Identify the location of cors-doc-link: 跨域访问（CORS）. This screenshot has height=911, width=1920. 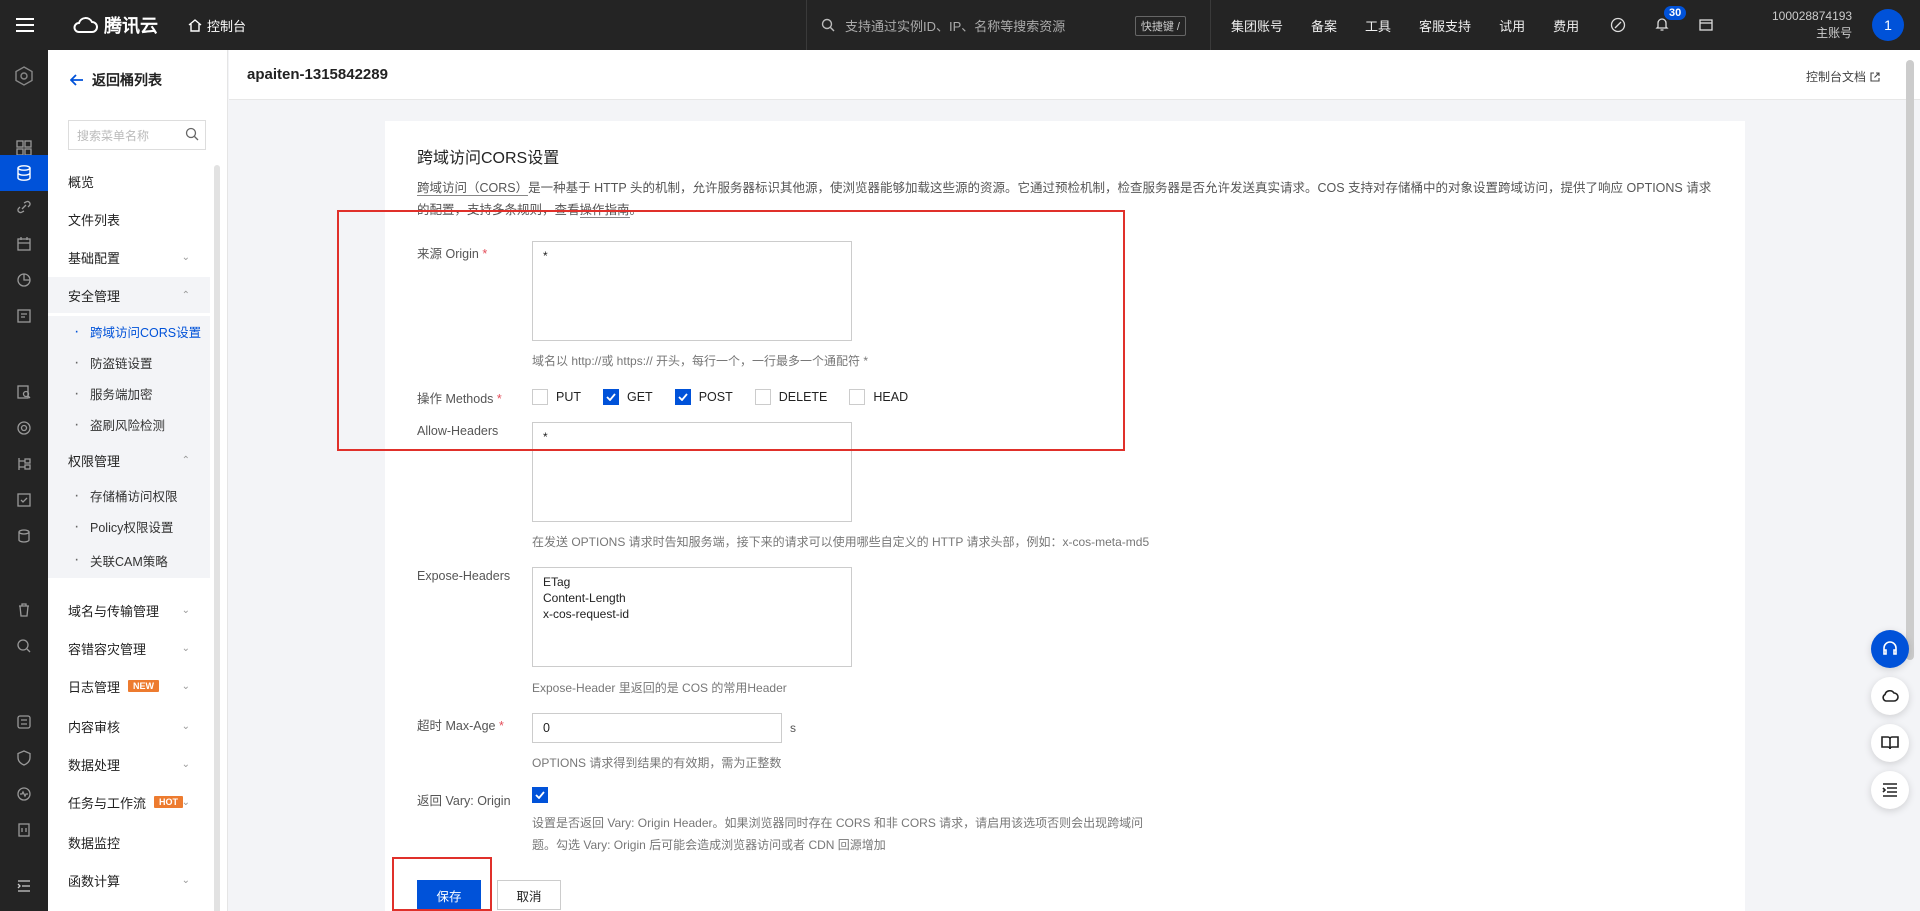
(473, 188).